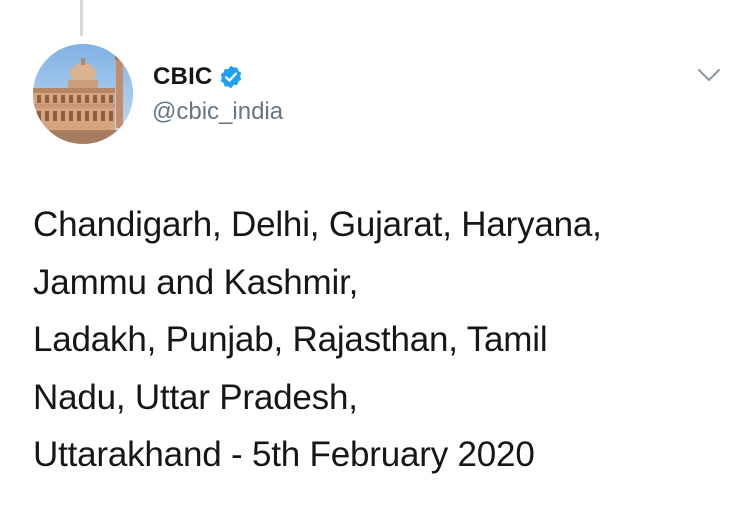  Describe the element at coordinates (231, 77) in the screenshot. I see `verified-badge-icon` at that location.